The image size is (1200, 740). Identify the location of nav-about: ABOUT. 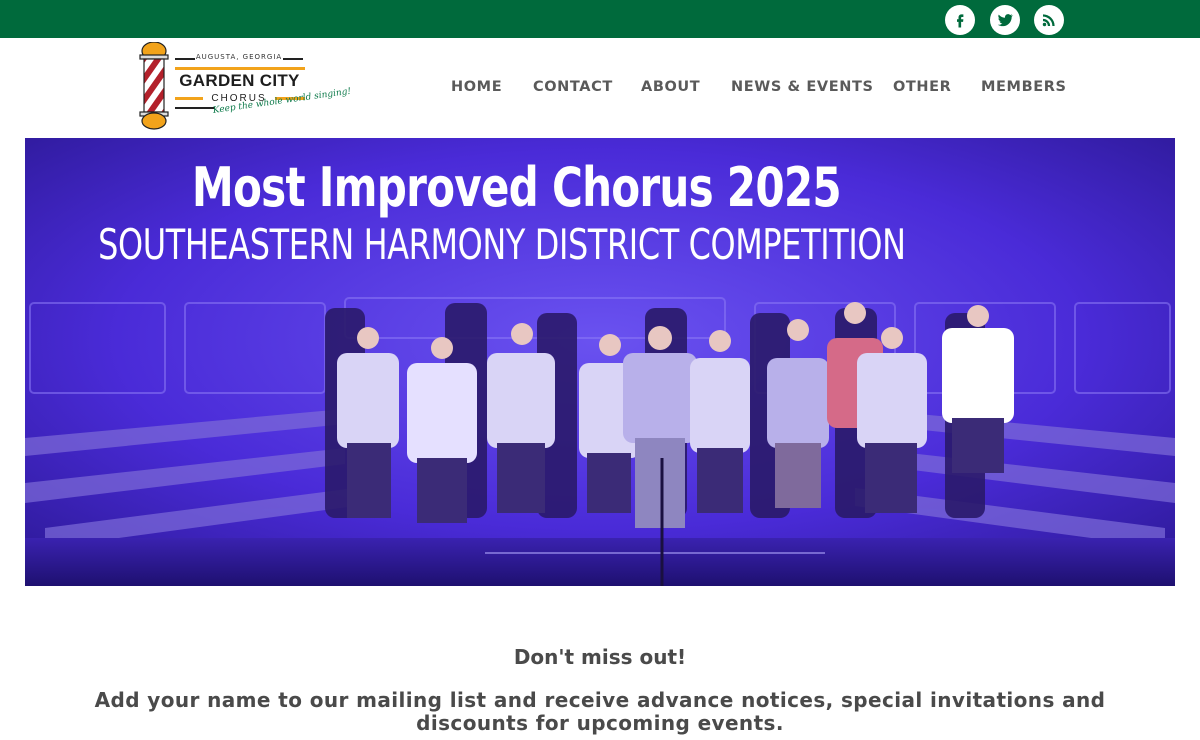
(670, 89).